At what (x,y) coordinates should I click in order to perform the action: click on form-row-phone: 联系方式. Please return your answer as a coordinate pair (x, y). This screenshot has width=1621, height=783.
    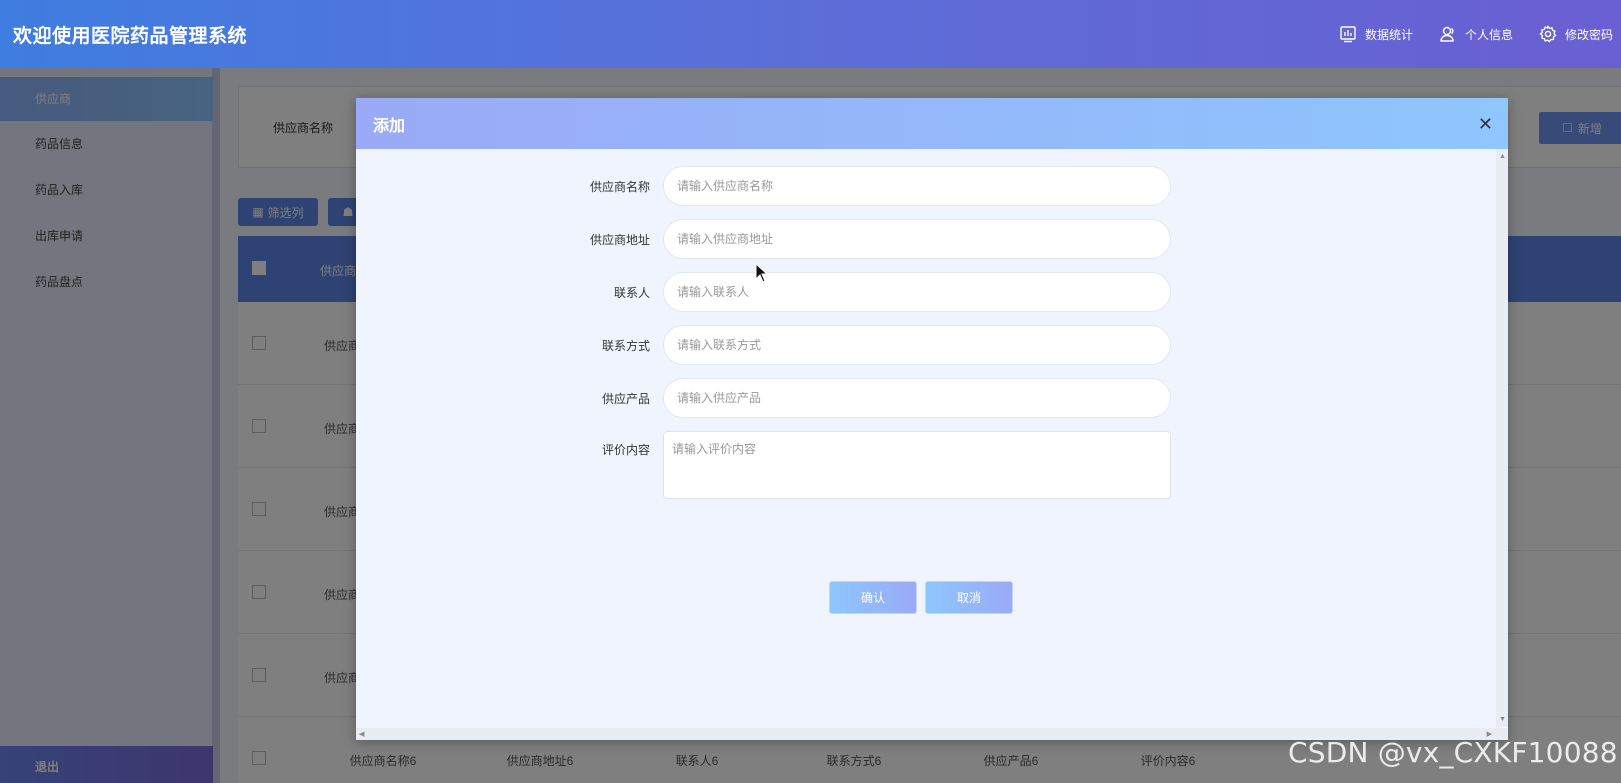
    Looking at the image, I should click on (863, 345).